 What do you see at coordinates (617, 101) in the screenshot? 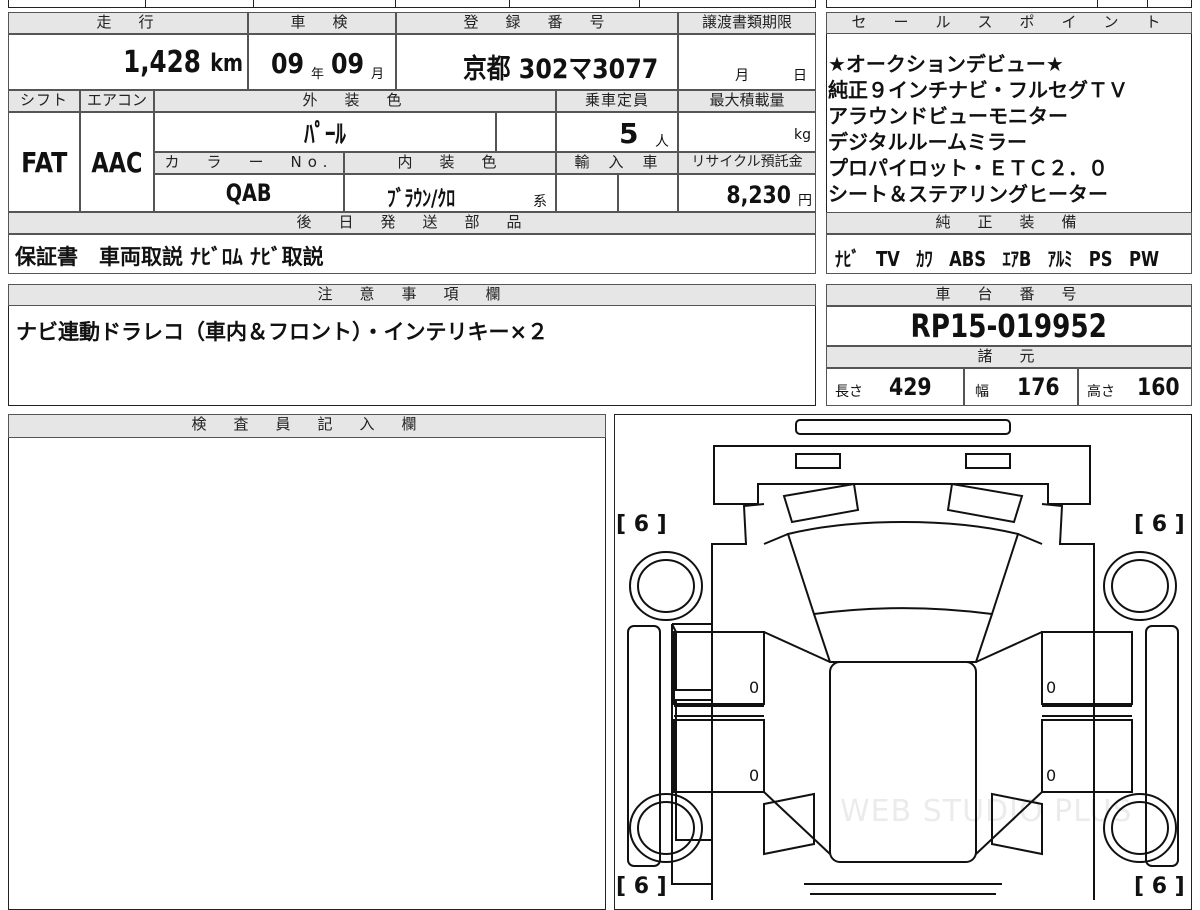
I see `capacity-label: 乗車定員` at bounding box center [617, 101].